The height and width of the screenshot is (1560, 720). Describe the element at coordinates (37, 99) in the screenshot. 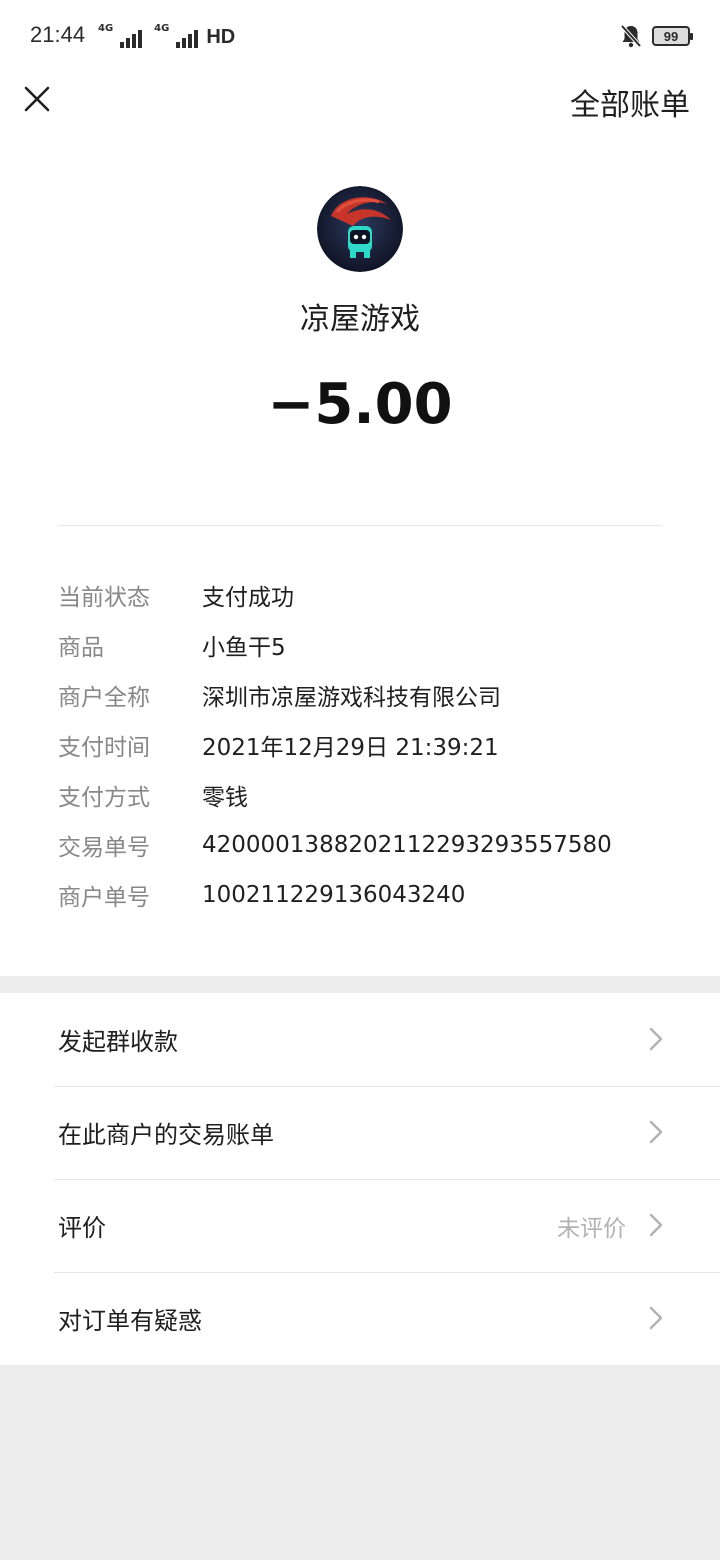

I see `close-icon` at that location.